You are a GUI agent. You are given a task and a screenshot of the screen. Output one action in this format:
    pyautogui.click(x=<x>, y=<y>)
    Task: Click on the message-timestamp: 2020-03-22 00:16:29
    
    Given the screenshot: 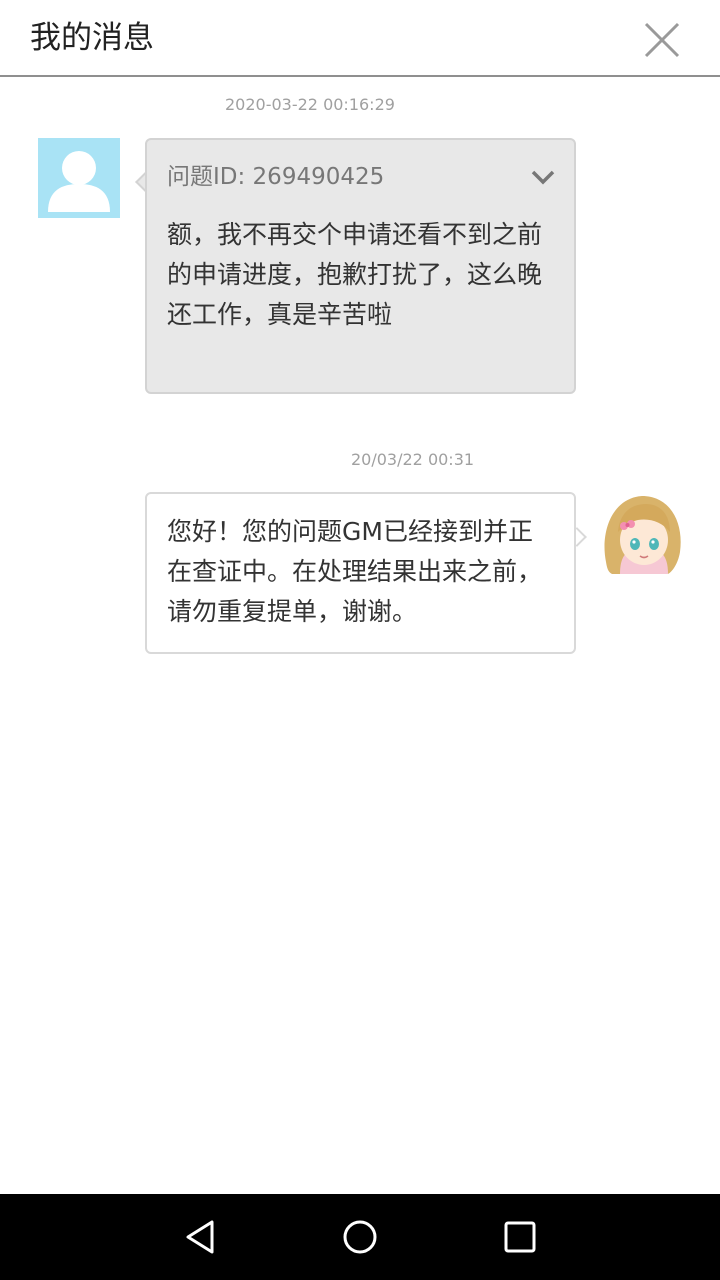 What is the action you would take?
    pyautogui.click(x=310, y=104)
    